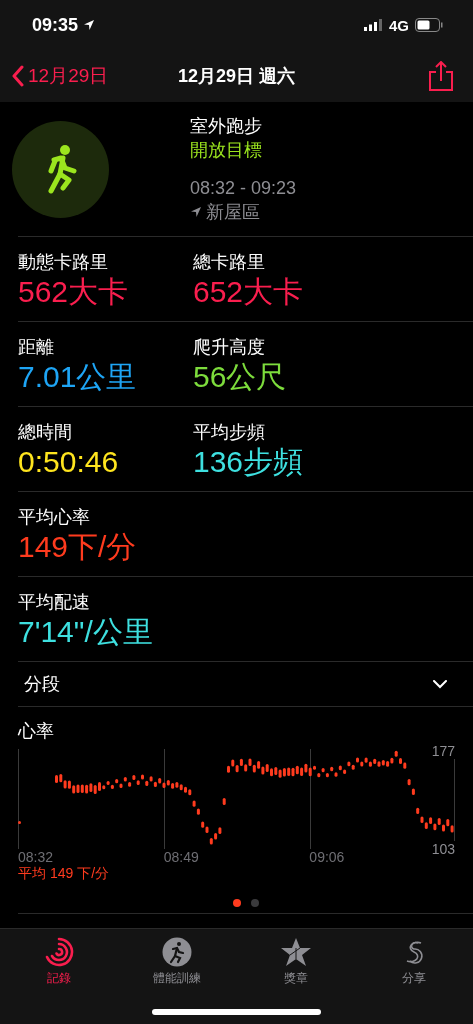 Image resolution: width=473 pixels, height=1024 pixels. I want to click on signal-icon, so click(373, 25).